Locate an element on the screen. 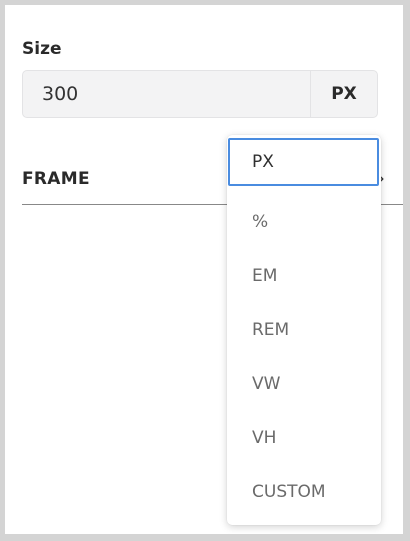 The height and width of the screenshot is (541, 410). size-label: Size is located at coordinates (42, 49).